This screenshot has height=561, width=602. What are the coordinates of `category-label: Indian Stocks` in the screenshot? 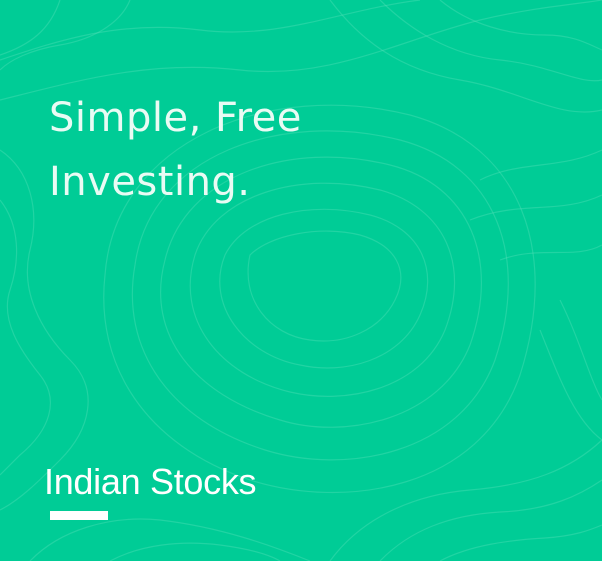 It's located at (150, 481).